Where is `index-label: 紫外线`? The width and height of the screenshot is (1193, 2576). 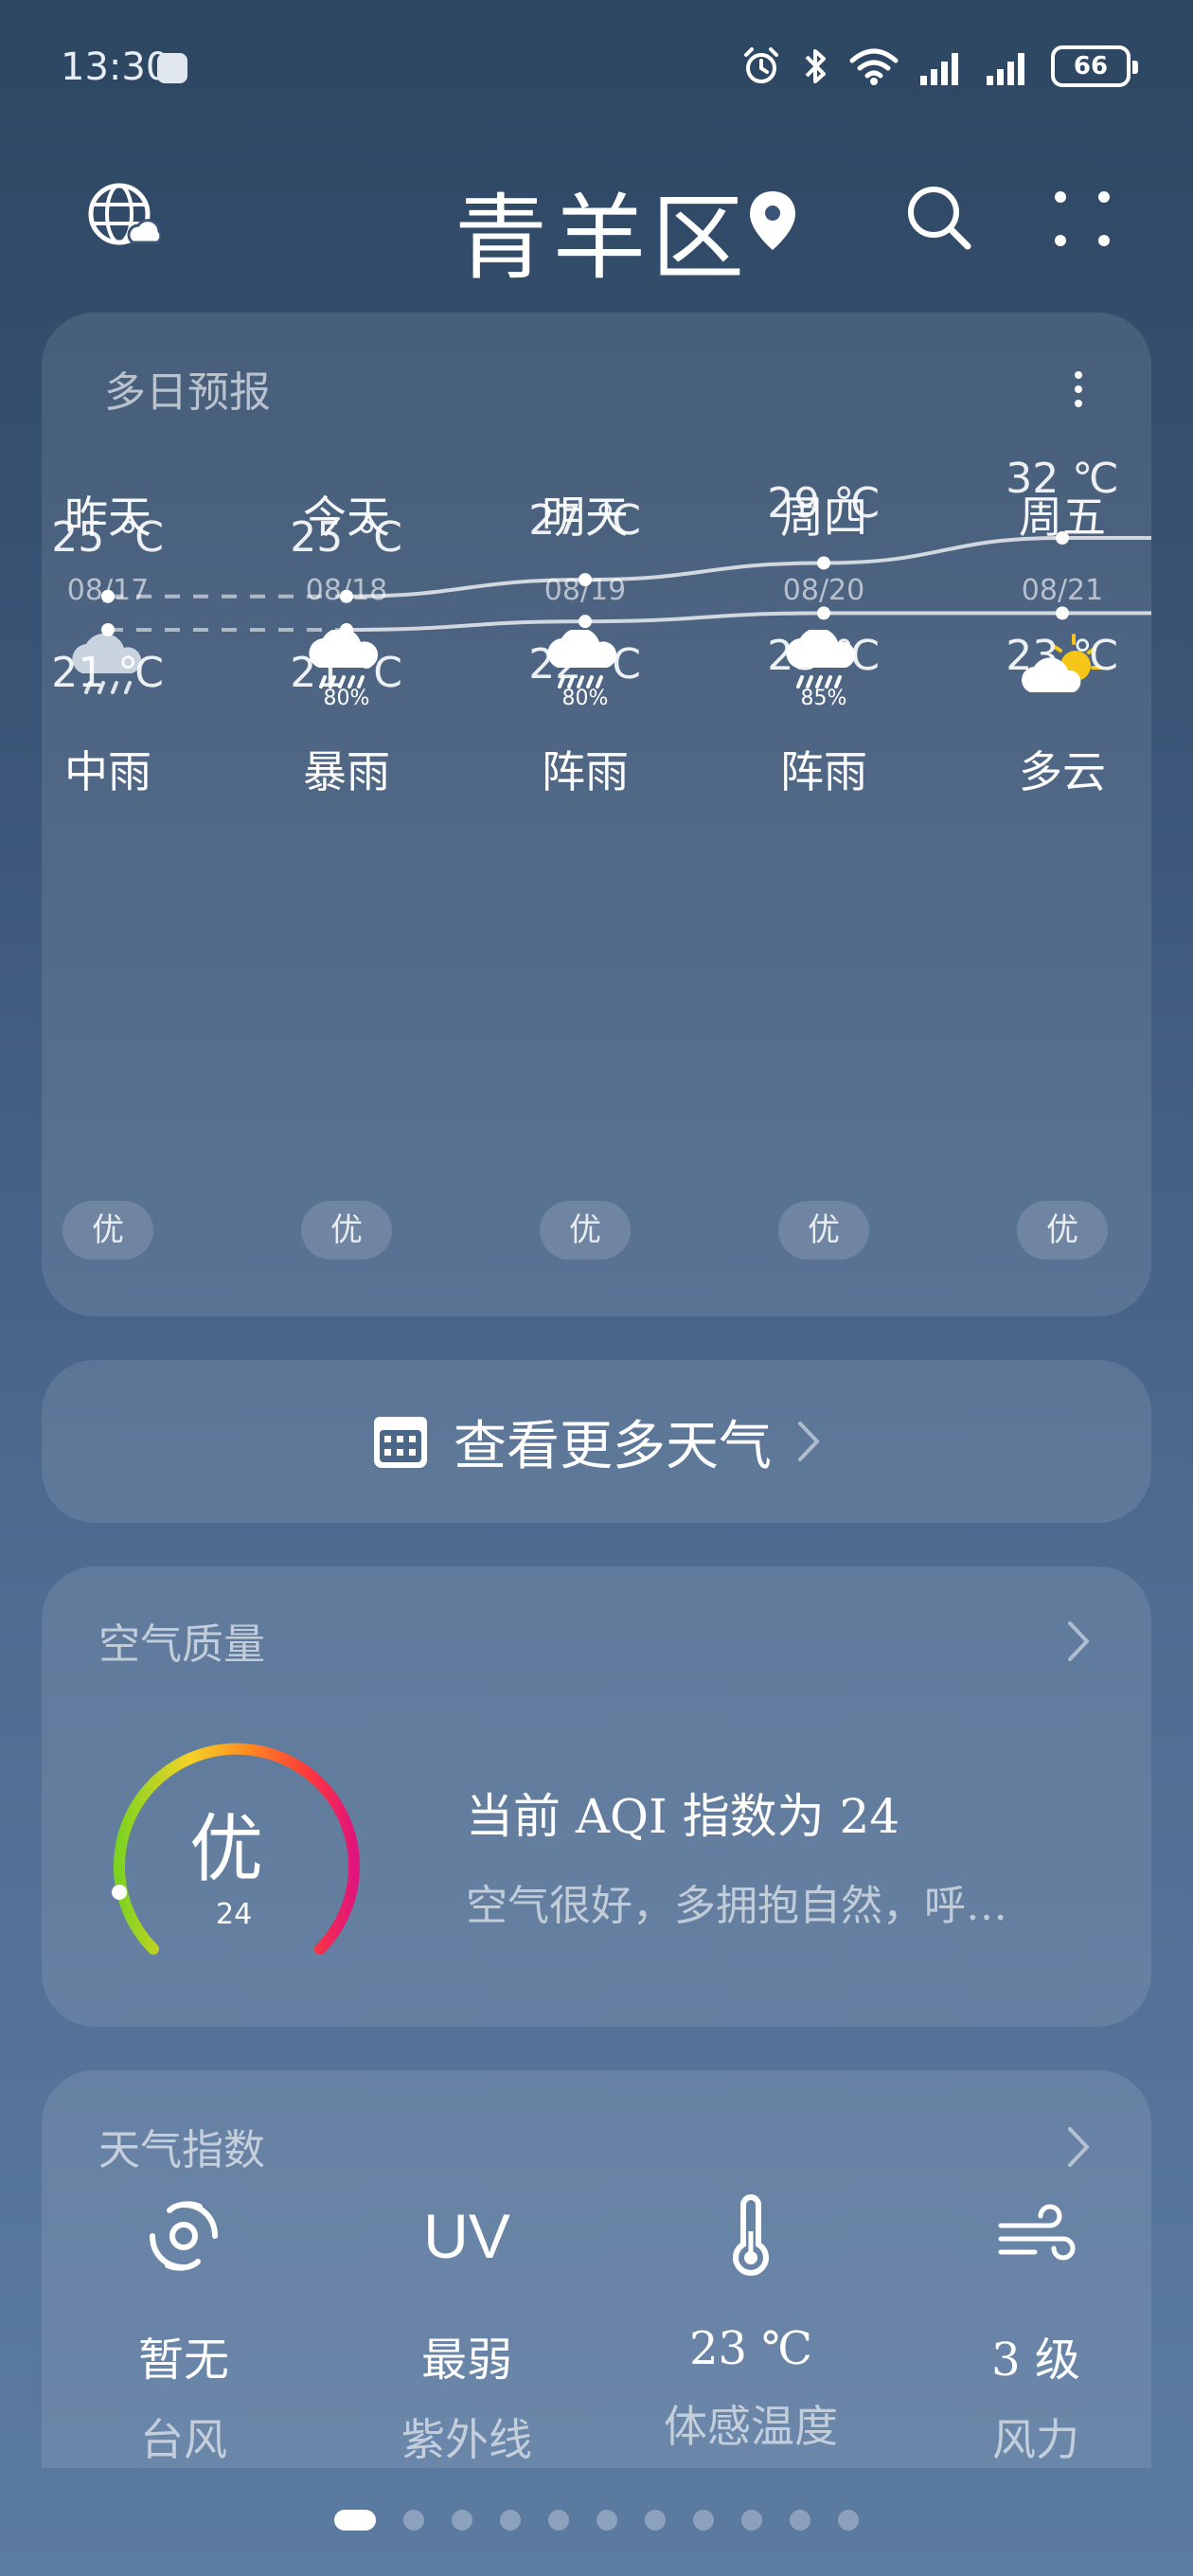
index-label: 紫外线 is located at coordinates (466, 2439).